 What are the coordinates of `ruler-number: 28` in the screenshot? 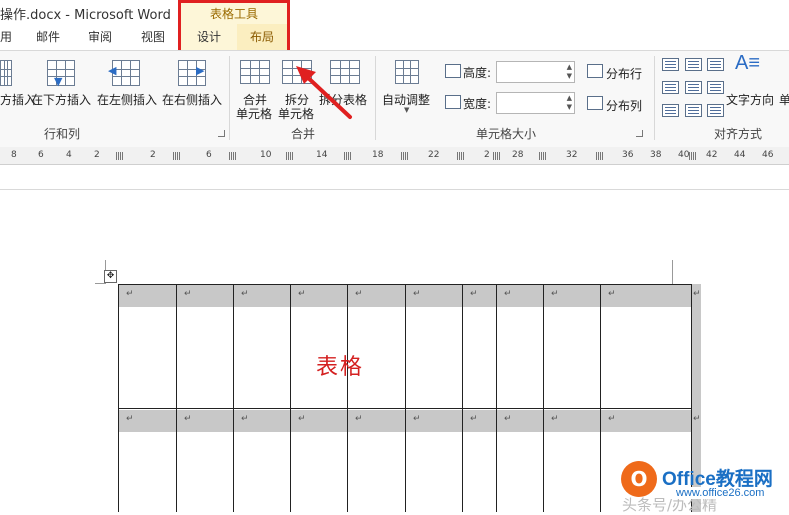 It's located at (518, 155).